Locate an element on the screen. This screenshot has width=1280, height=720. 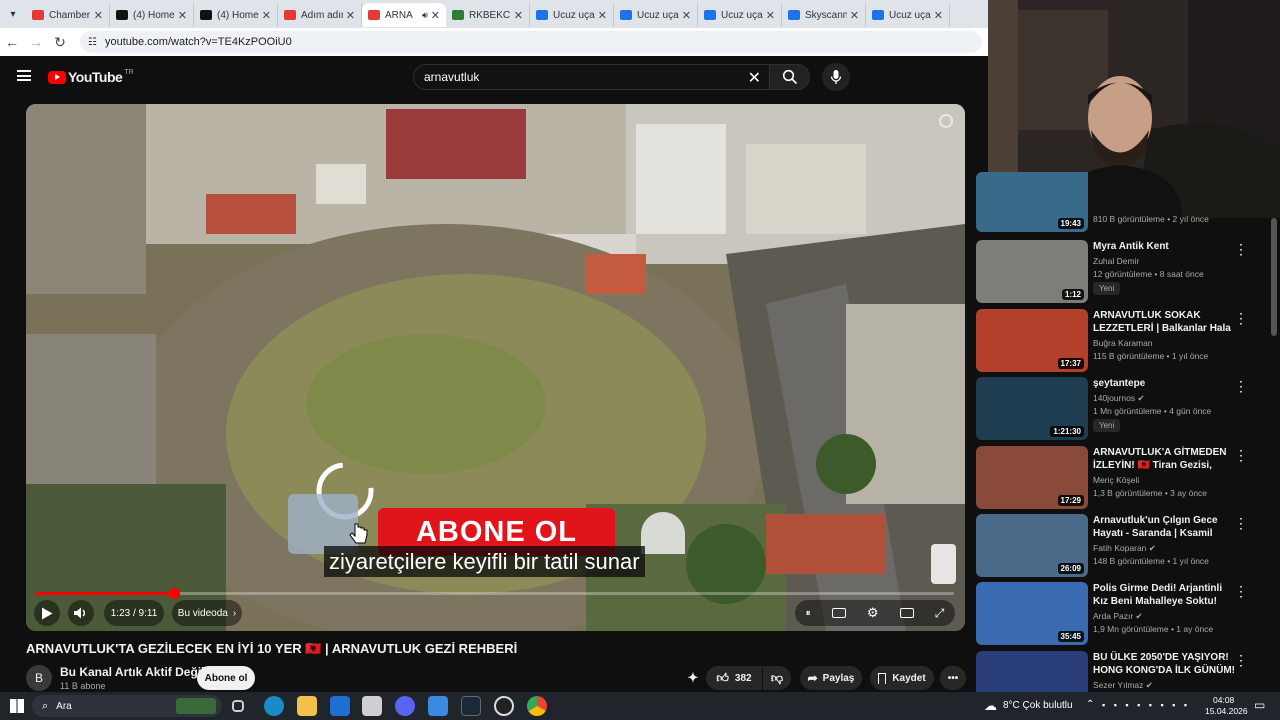
browser-tab: Adım adım✕ is located at coordinates (320, 15).